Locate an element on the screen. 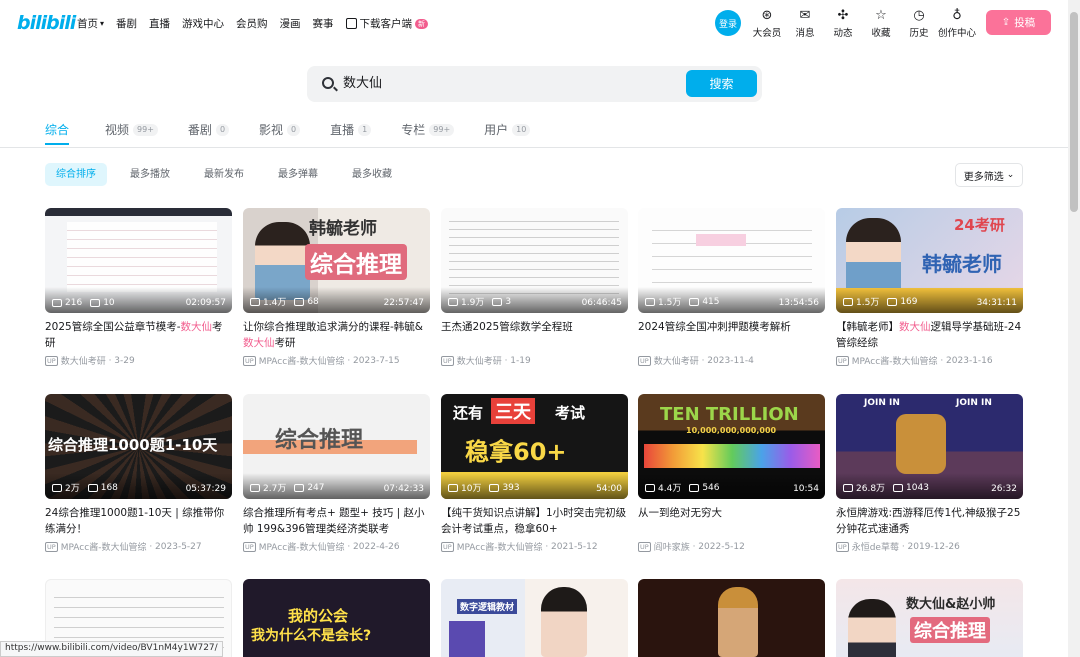 The image size is (1080, 657). tab-video: 视频 99+ is located at coordinates (131, 129).